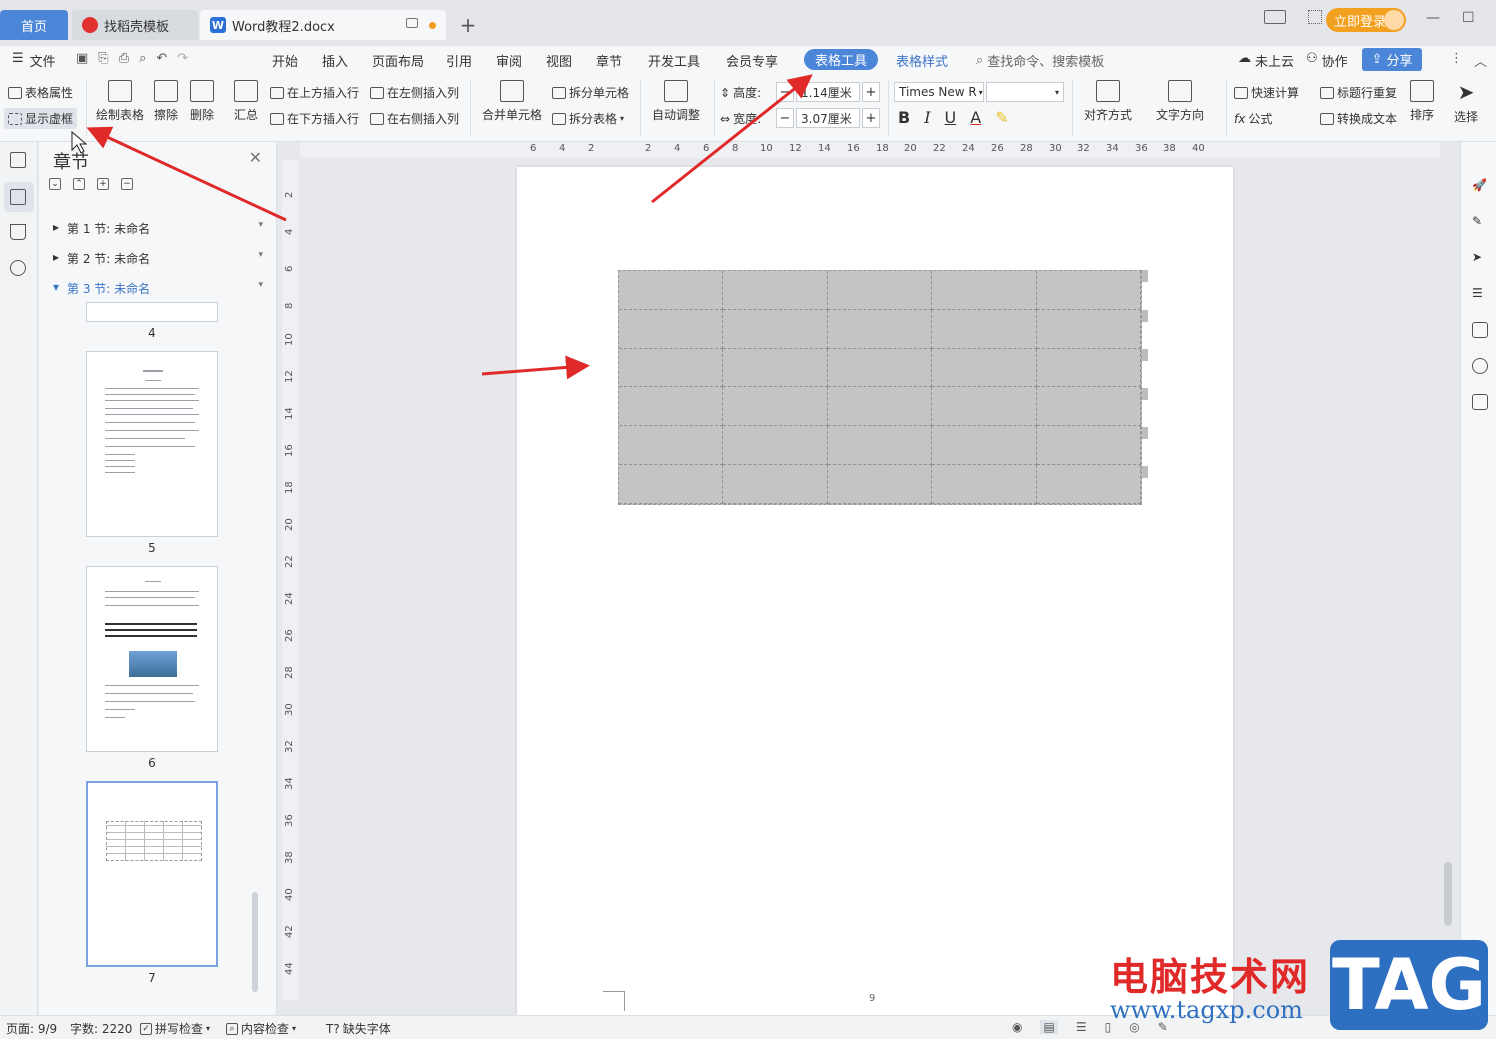 Image resolution: width=1496 pixels, height=1039 pixels. Describe the element at coordinates (828, 118) in the screenshot. I see `width-input: 3.07厘米` at that location.